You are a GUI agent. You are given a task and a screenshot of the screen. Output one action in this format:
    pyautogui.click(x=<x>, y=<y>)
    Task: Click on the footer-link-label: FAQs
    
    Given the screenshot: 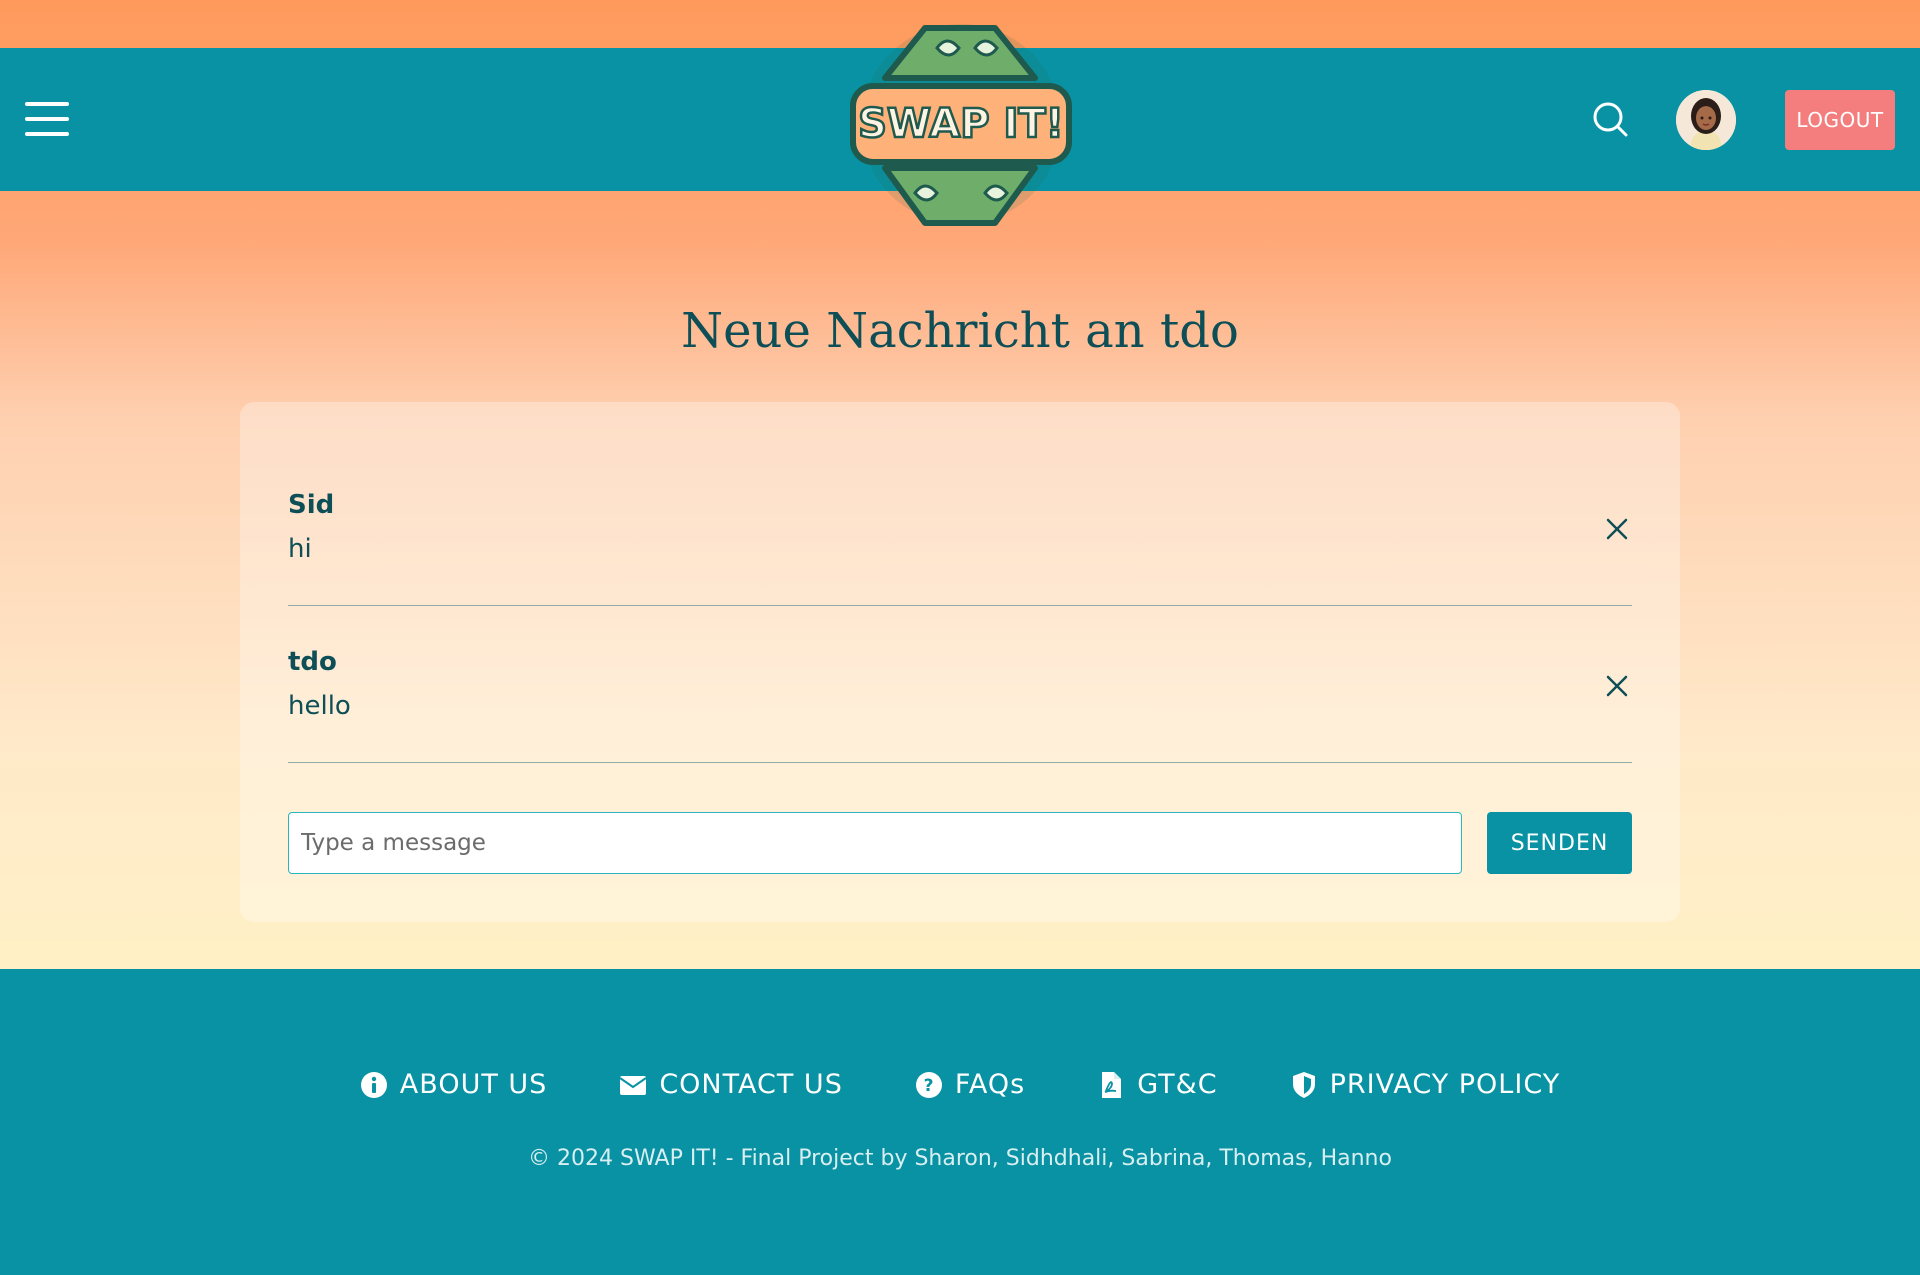 What is the action you would take?
    pyautogui.click(x=990, y=1084)
    